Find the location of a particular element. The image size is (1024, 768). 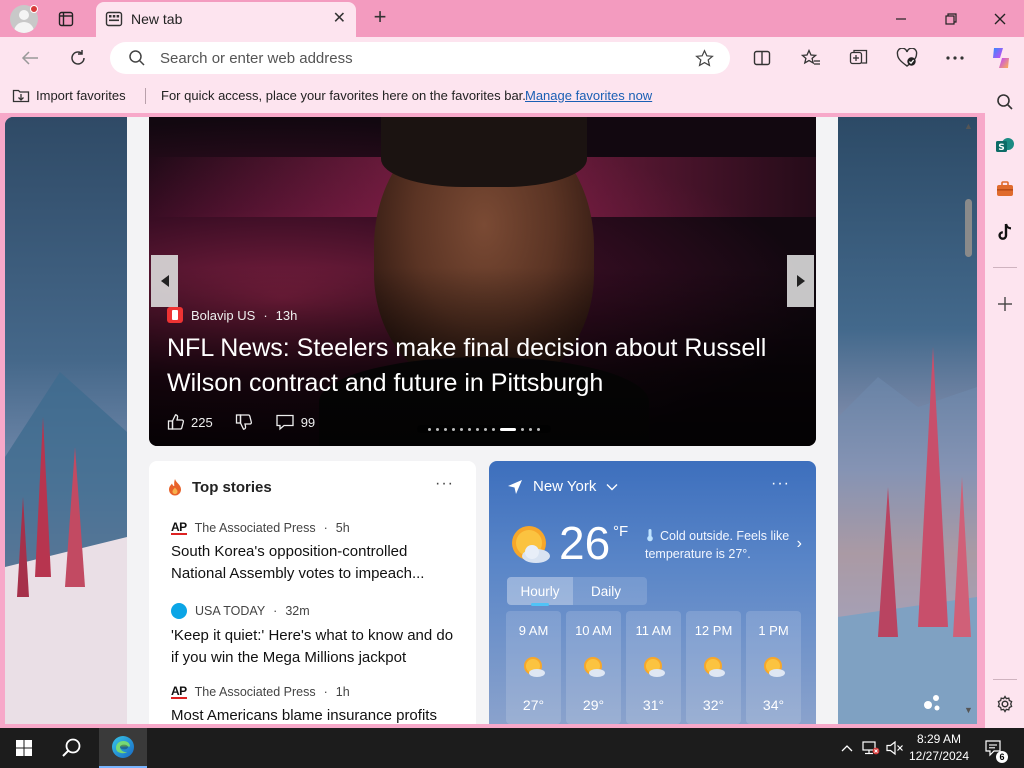

hourly-forecast-item: 11 AM 31° is located at coordinates (653, 667).